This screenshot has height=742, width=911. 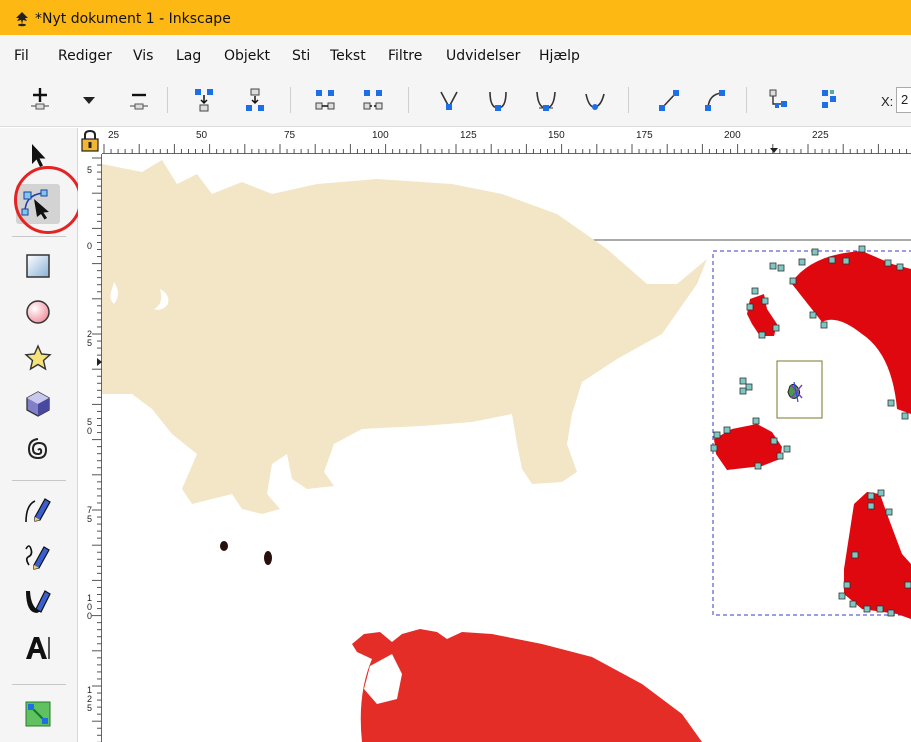 I want to click on calligraphy-pen-icon, so click(x=38, y=601).